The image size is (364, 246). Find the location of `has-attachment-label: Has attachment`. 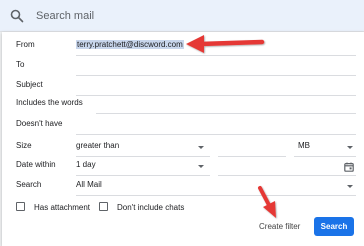

has-attachment-label: Has attachment is located at coordinates (62, 207).